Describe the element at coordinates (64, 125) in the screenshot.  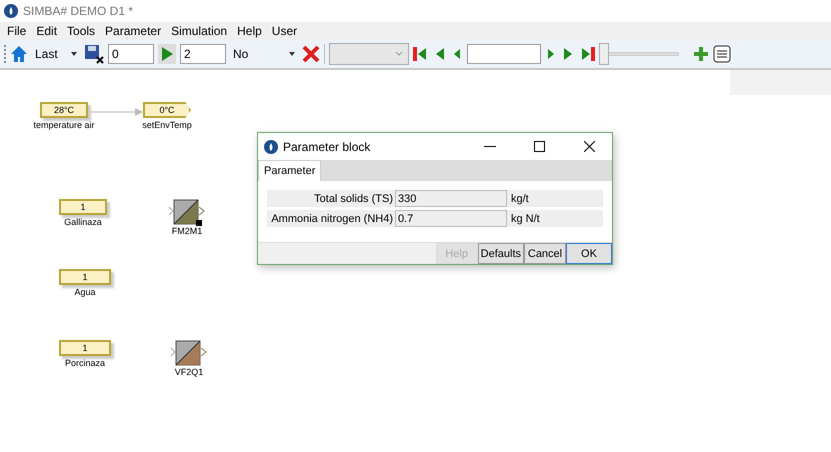
I see `block-label: temperature air` at that location.